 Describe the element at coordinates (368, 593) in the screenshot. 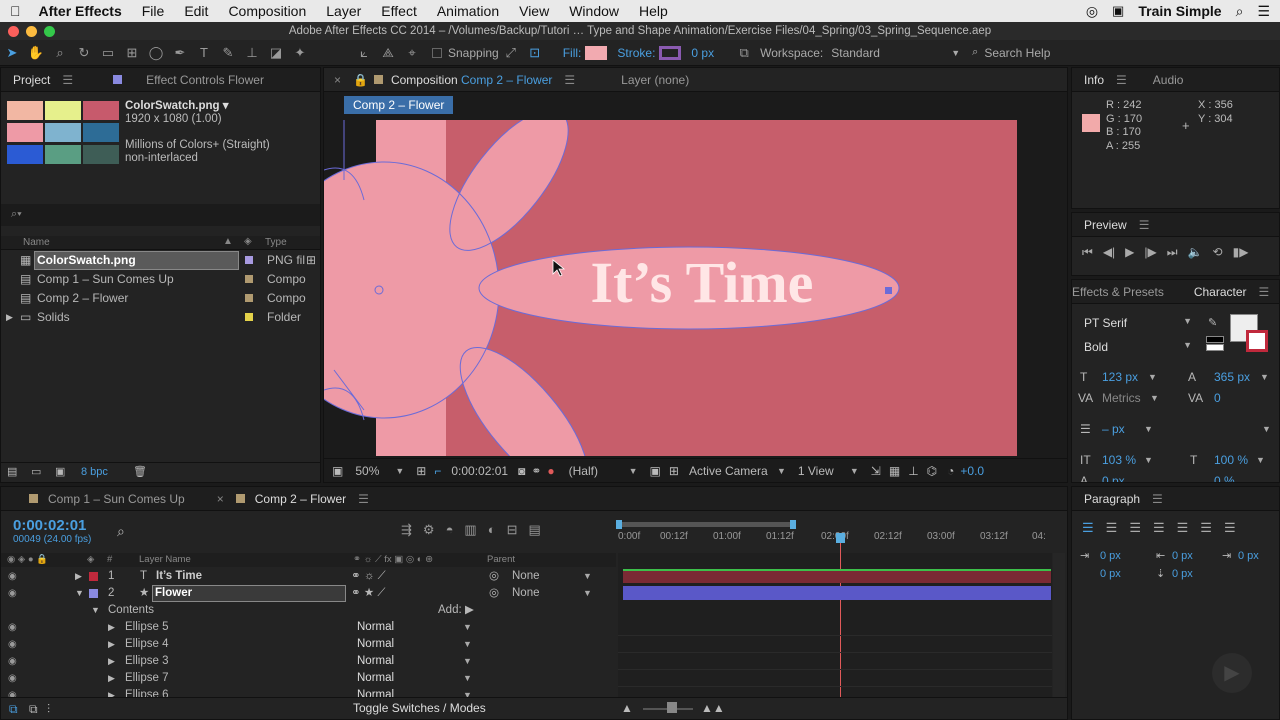

I see `layer-switches-icons: ⚭ ★ ⟋` at that location.